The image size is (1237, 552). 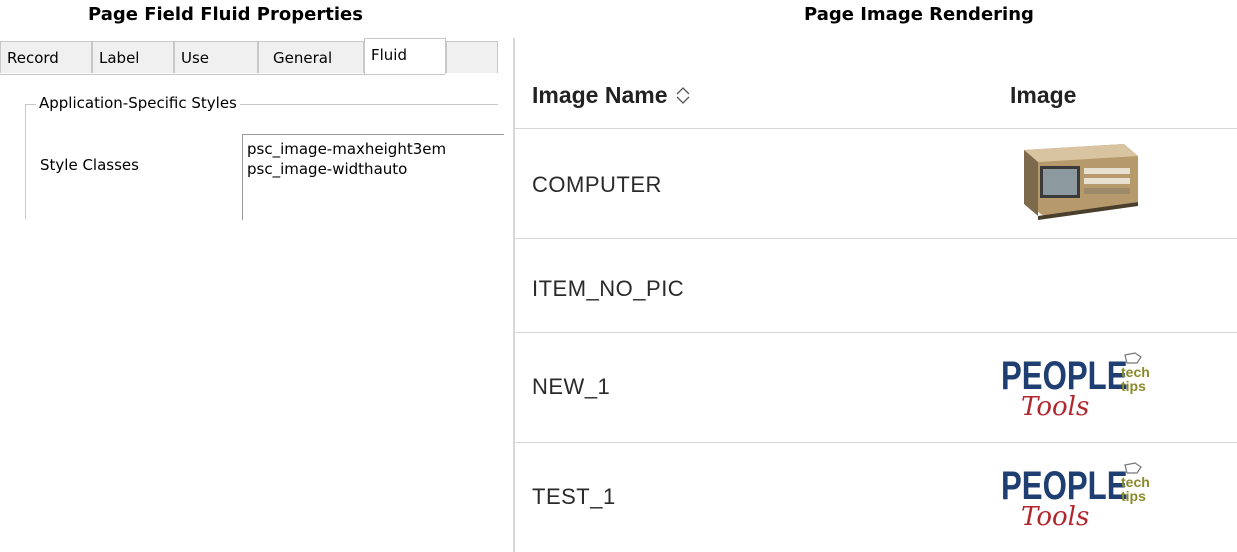 I want to click on grid-header-row: Image Name Image, so click(x=876, y=83).